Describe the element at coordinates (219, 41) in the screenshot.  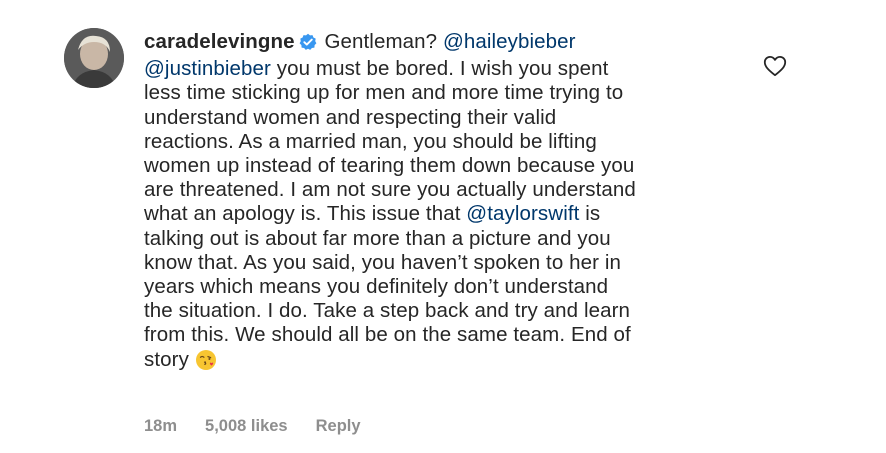
I see `username-link: caradelevingne` at that location.